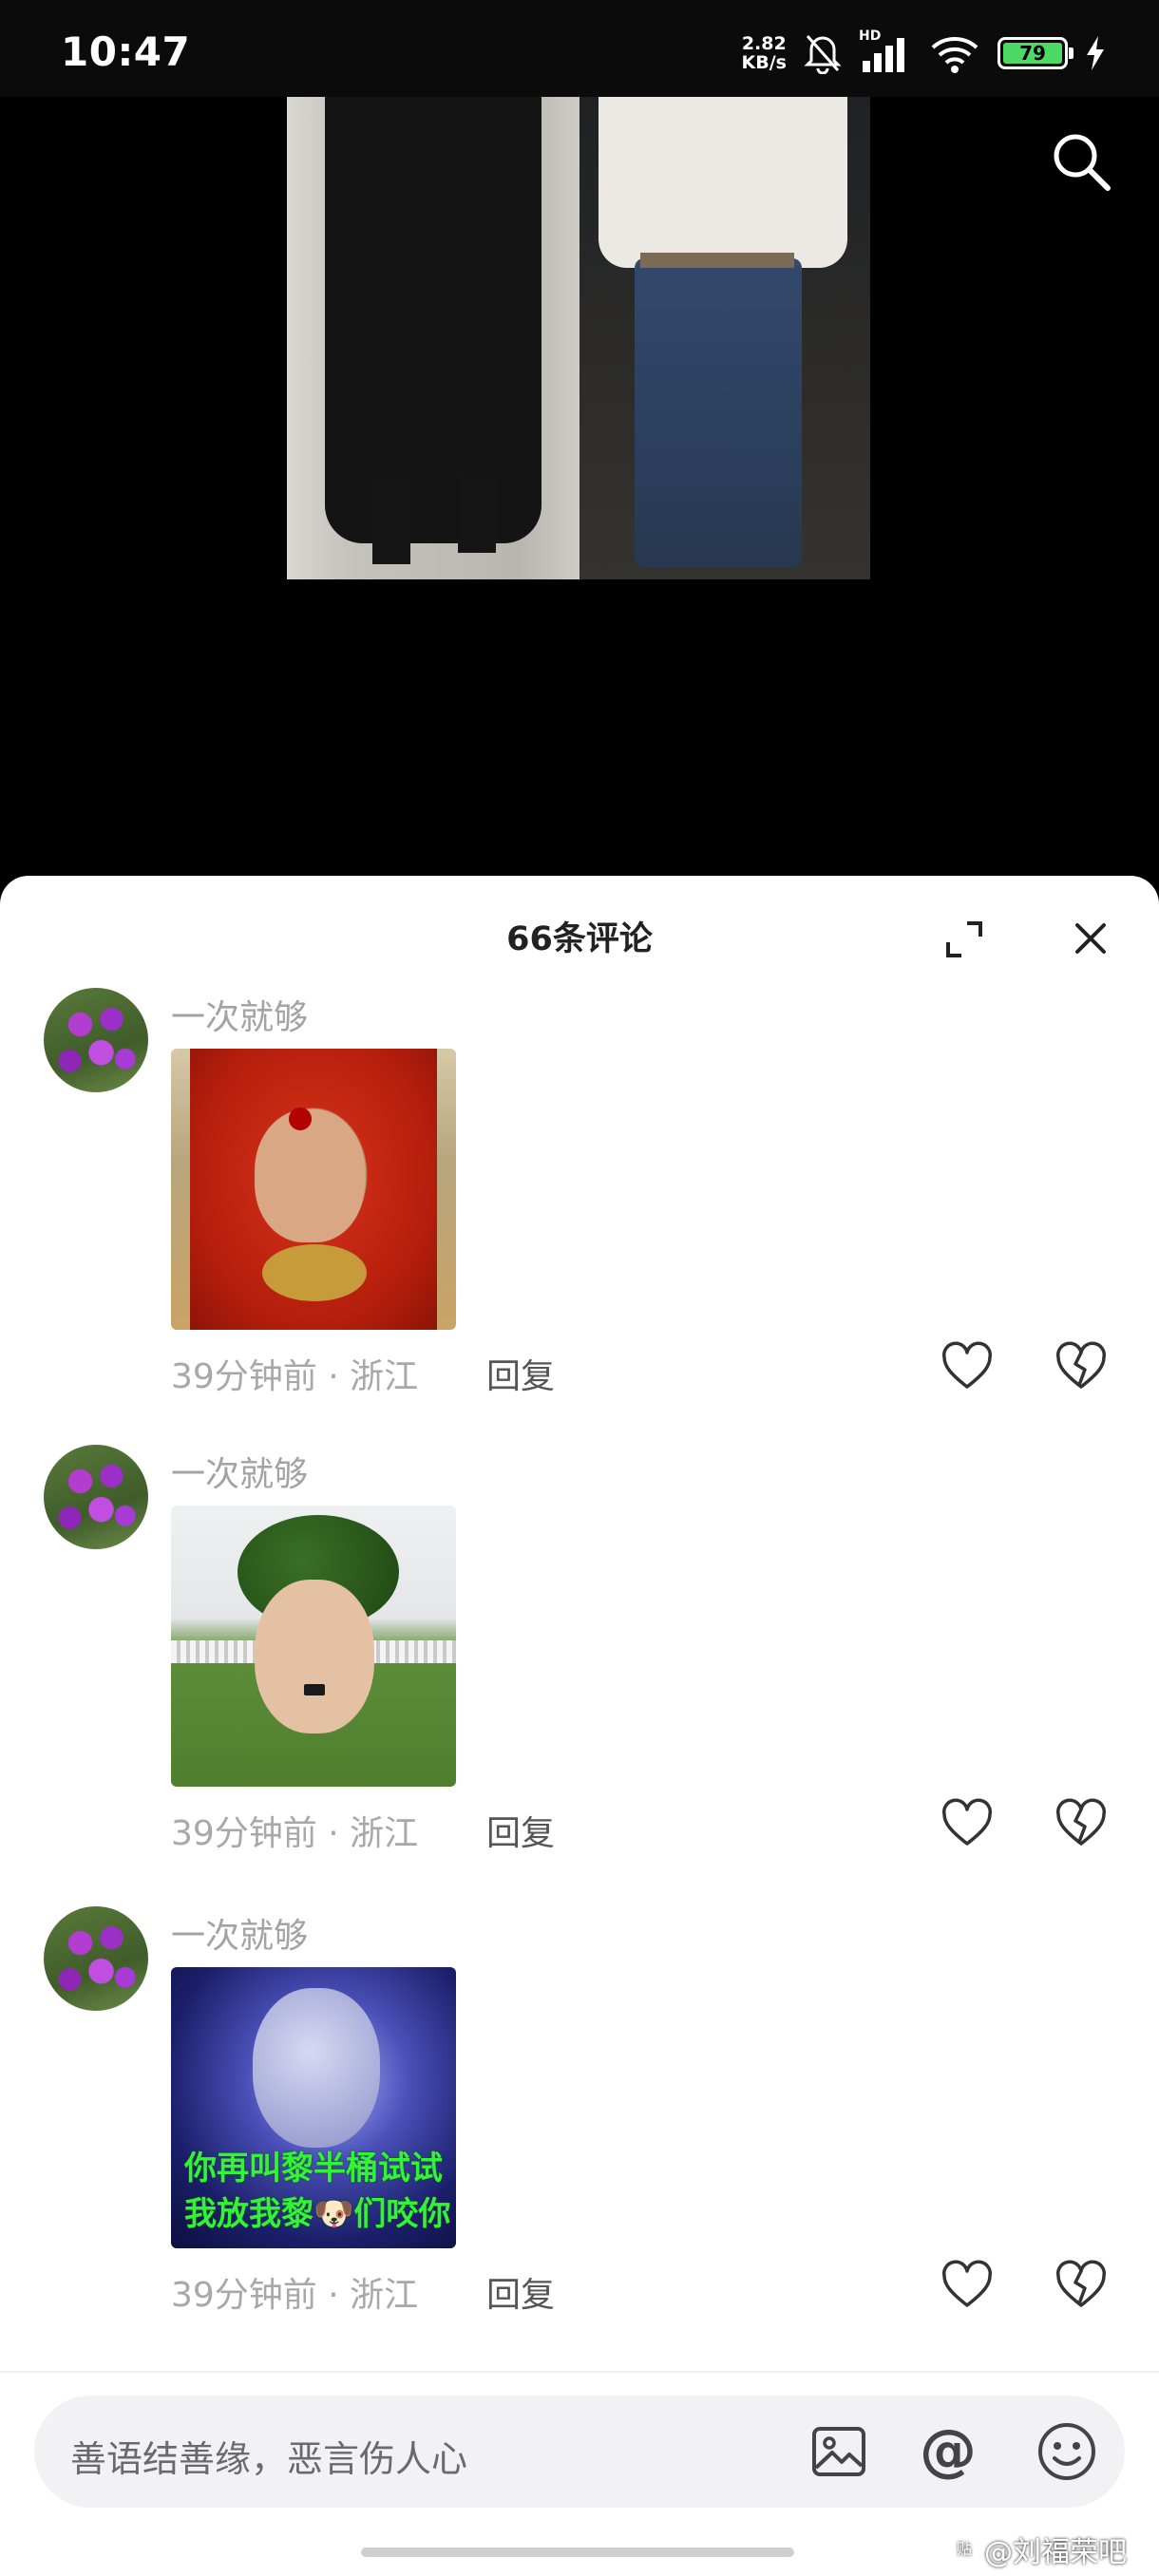 The height and width of the screenshot is (2576, 1159). Describe the element at coordinates (924, 53) in the screenshot. I see `status-icons: 2.82 KB/s HD 79` at that location.